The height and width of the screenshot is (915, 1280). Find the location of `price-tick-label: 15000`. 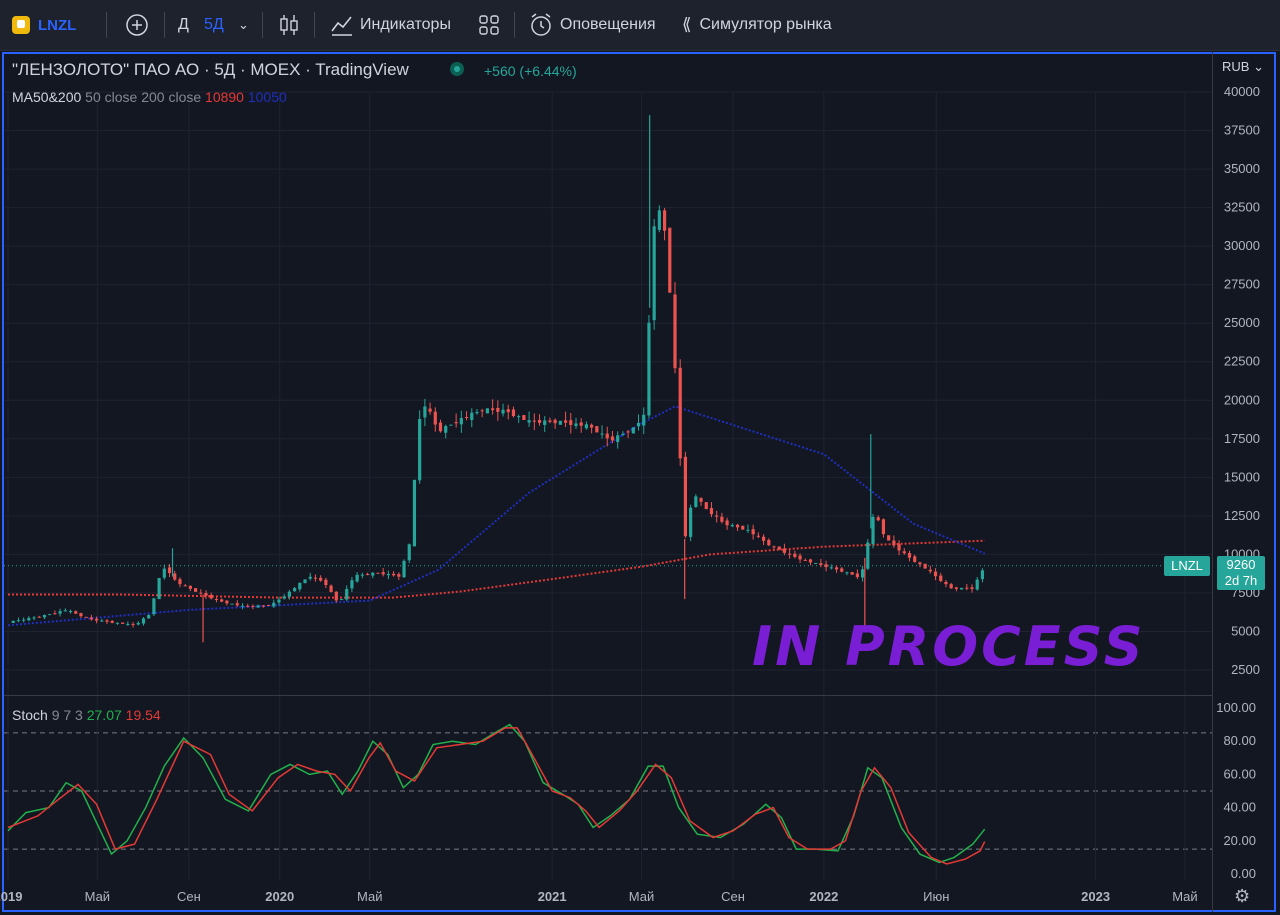

price-tick-label: 15000 is located at coordinates (1242, 476).